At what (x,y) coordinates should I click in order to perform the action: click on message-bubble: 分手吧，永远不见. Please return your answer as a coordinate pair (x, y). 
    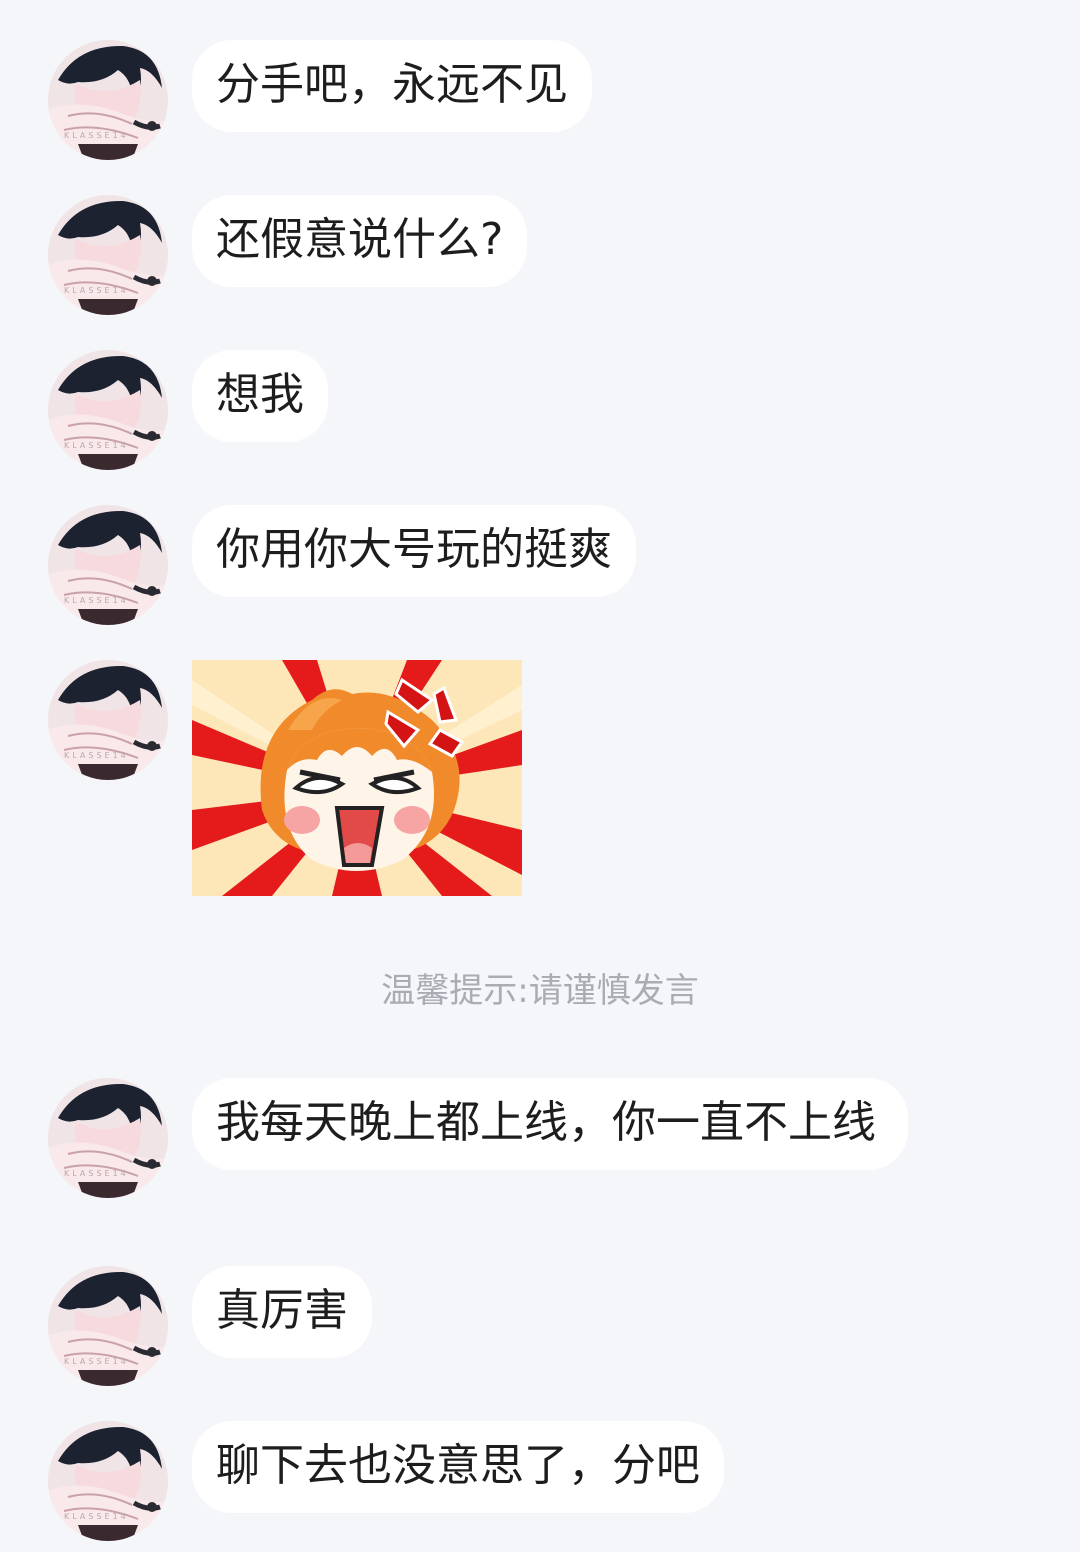
    Looking at the image, I should click on (392, 86).